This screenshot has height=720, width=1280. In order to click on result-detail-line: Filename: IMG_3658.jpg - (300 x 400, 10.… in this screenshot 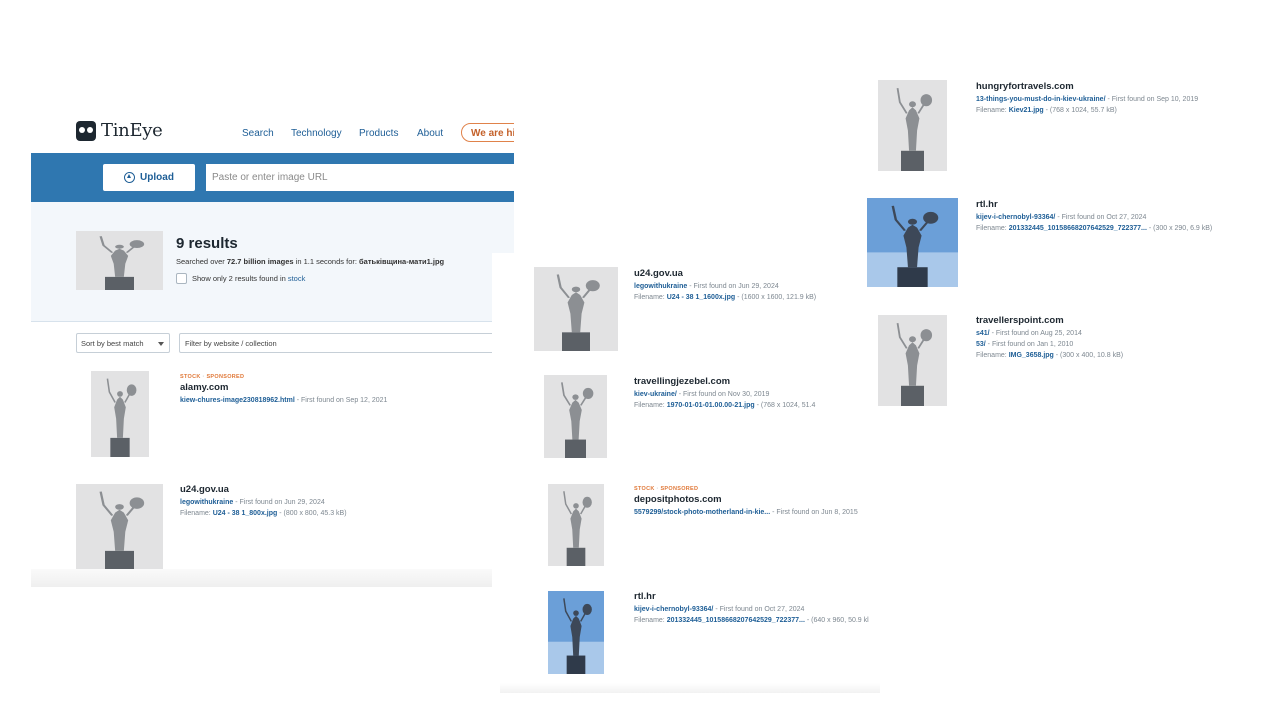, I will do `click(1049, 355)`.